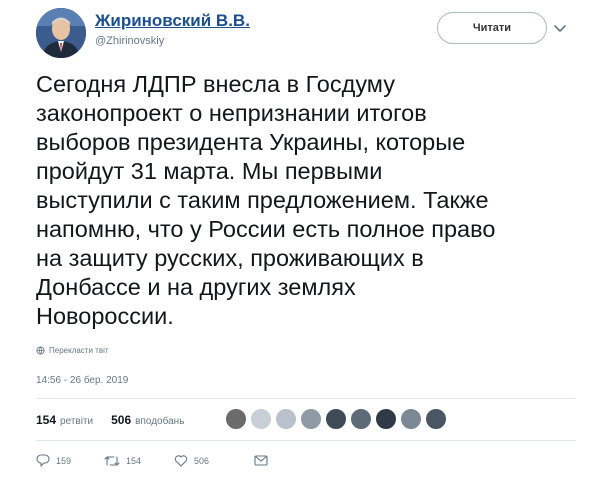  I want to click on like-button: 506, so click(214, 460).